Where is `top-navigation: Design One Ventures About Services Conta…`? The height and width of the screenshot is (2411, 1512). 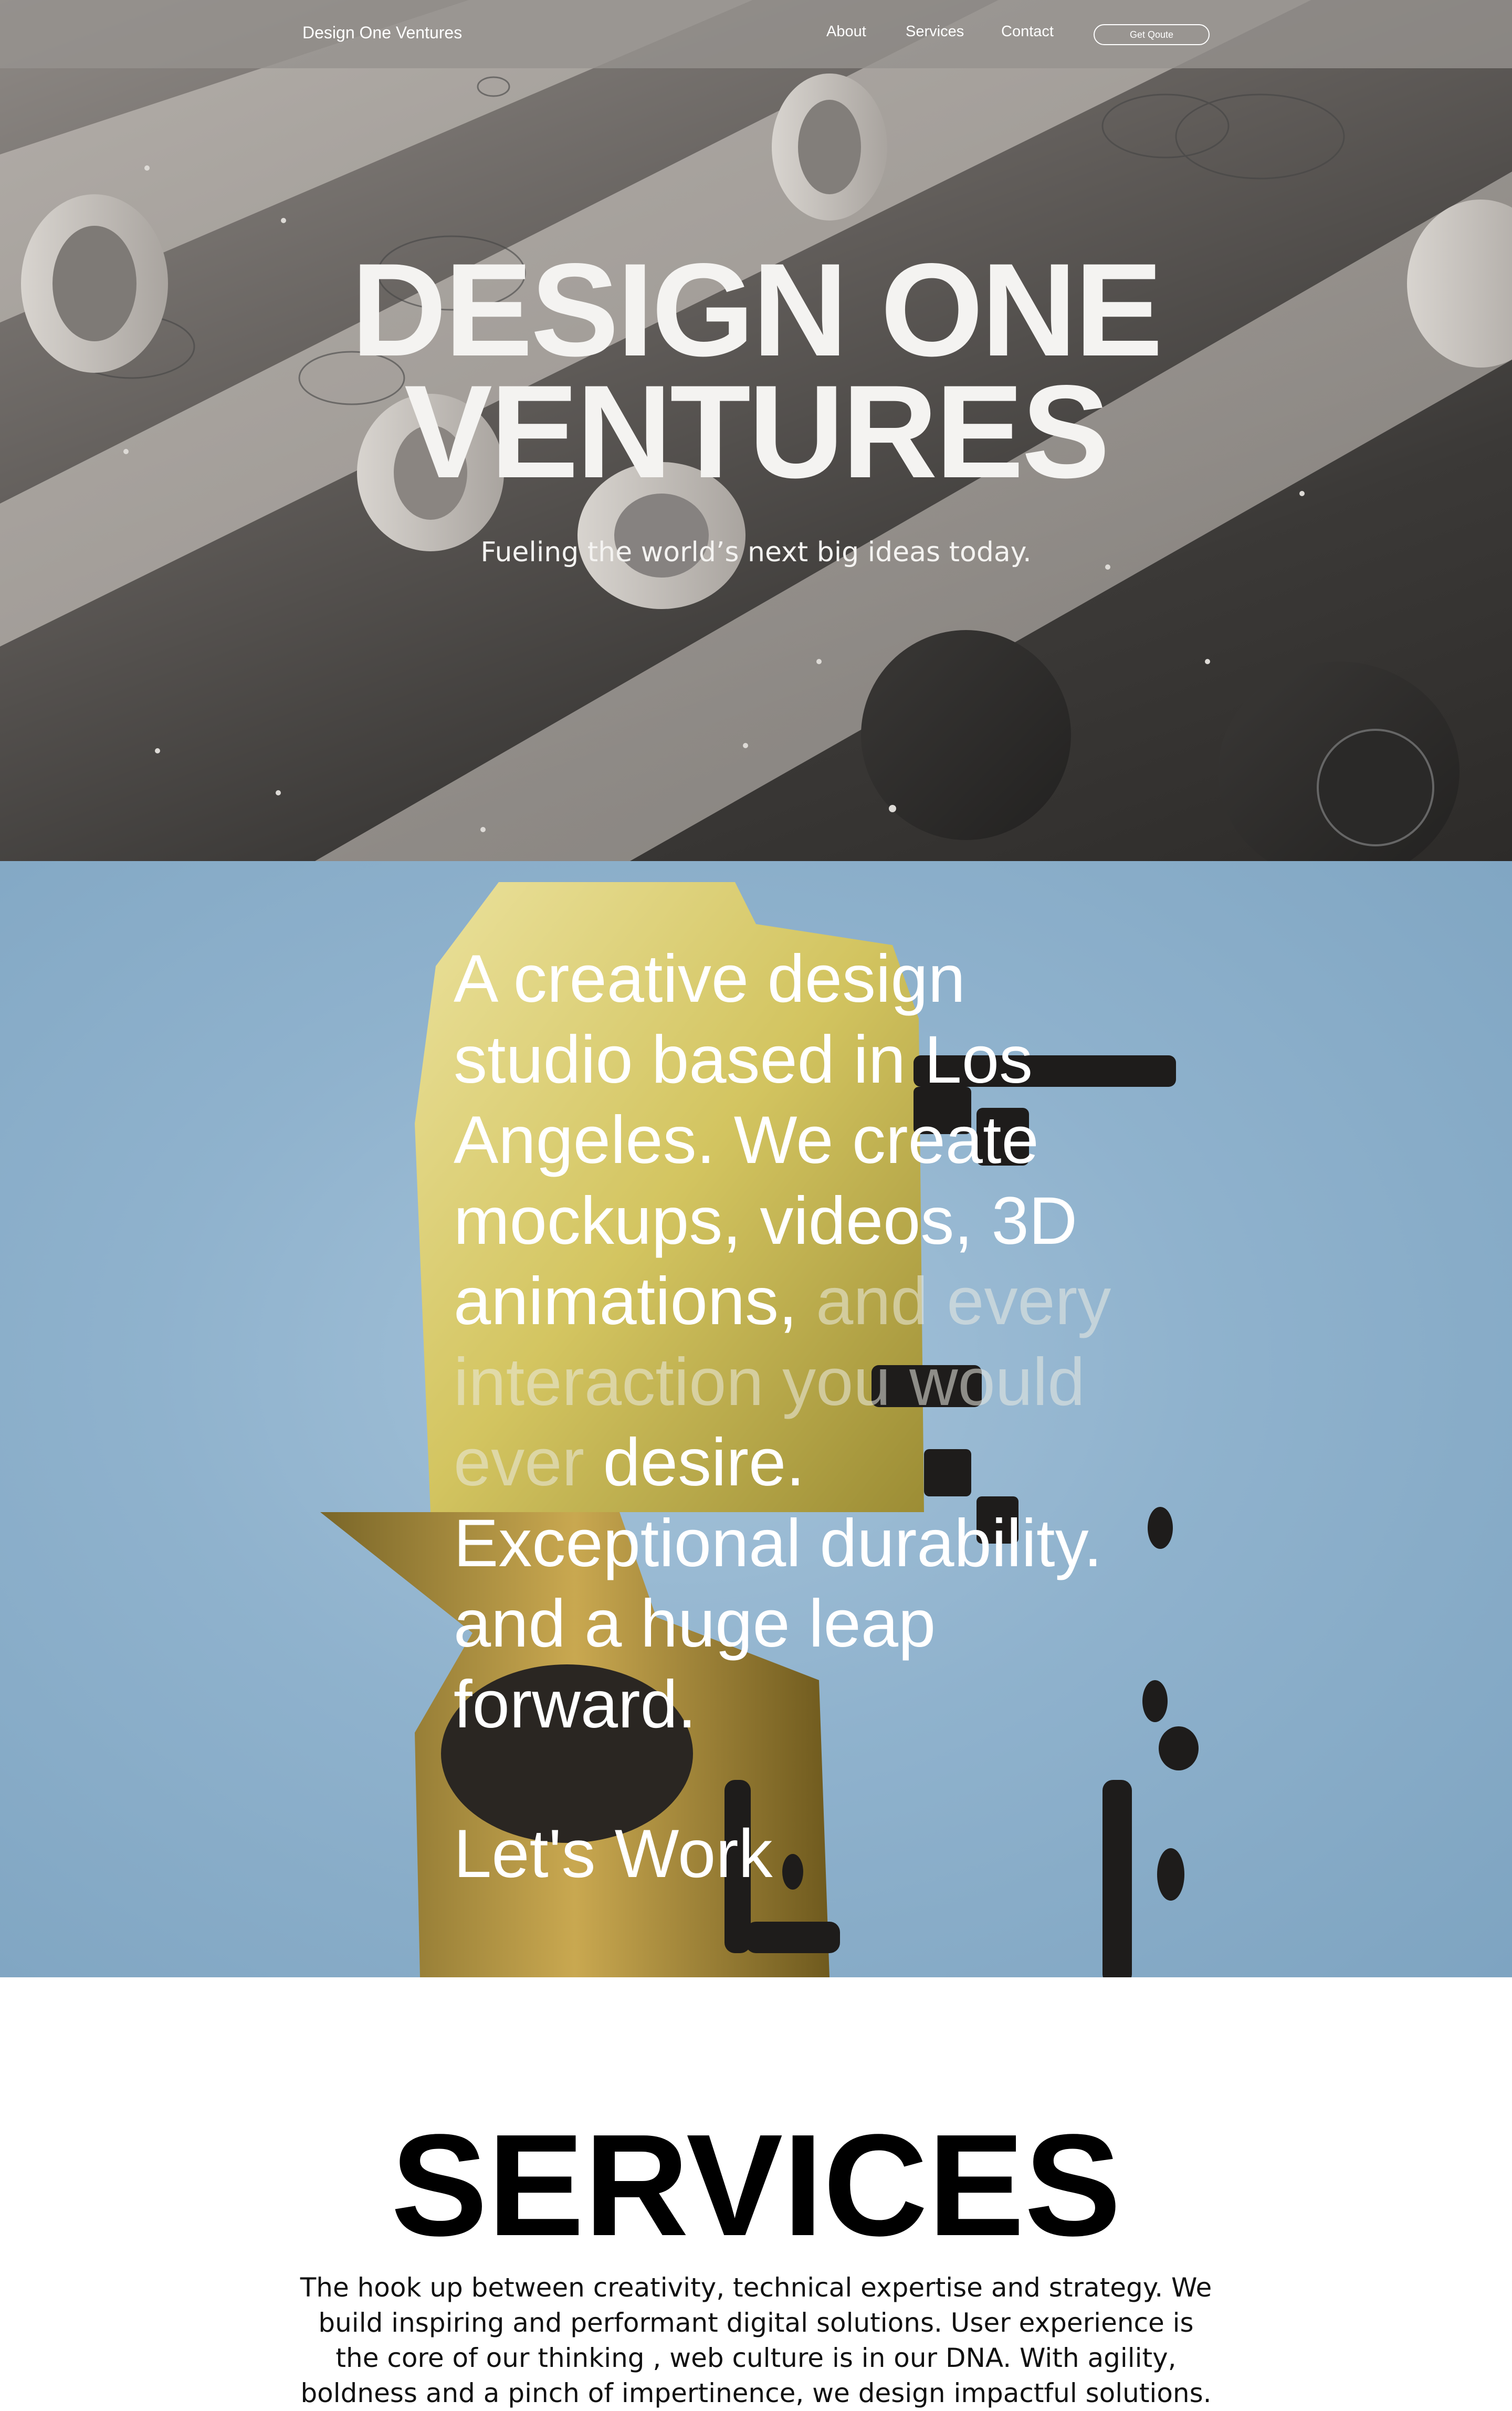
top-navigation: Design One Ventures About Services Conta… is located at coordinates (756, 34).